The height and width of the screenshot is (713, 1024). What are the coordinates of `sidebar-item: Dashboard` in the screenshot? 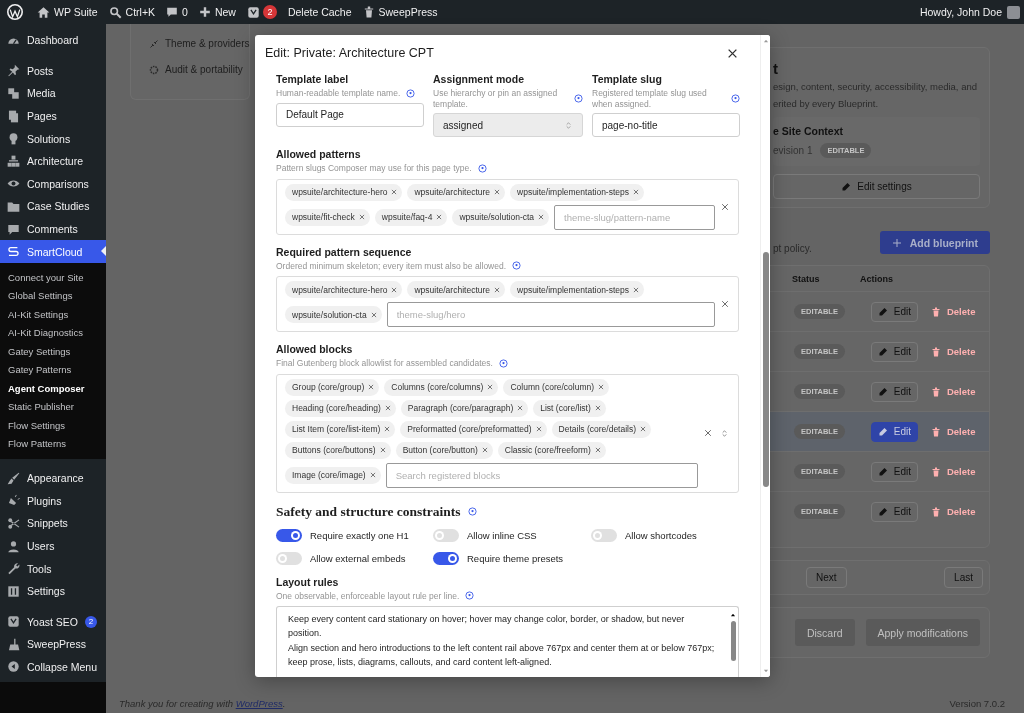 It's located at (53, 40).